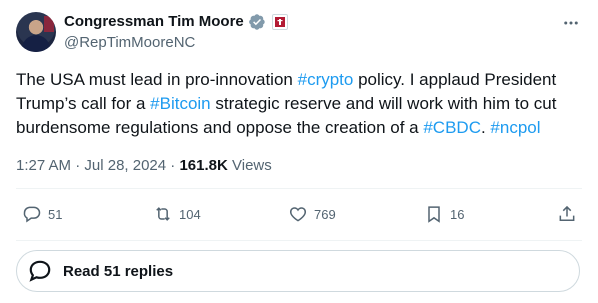  Describe the element at coordinates (42, 214) in the screenshot. I see `reply-button: 51` at that location.